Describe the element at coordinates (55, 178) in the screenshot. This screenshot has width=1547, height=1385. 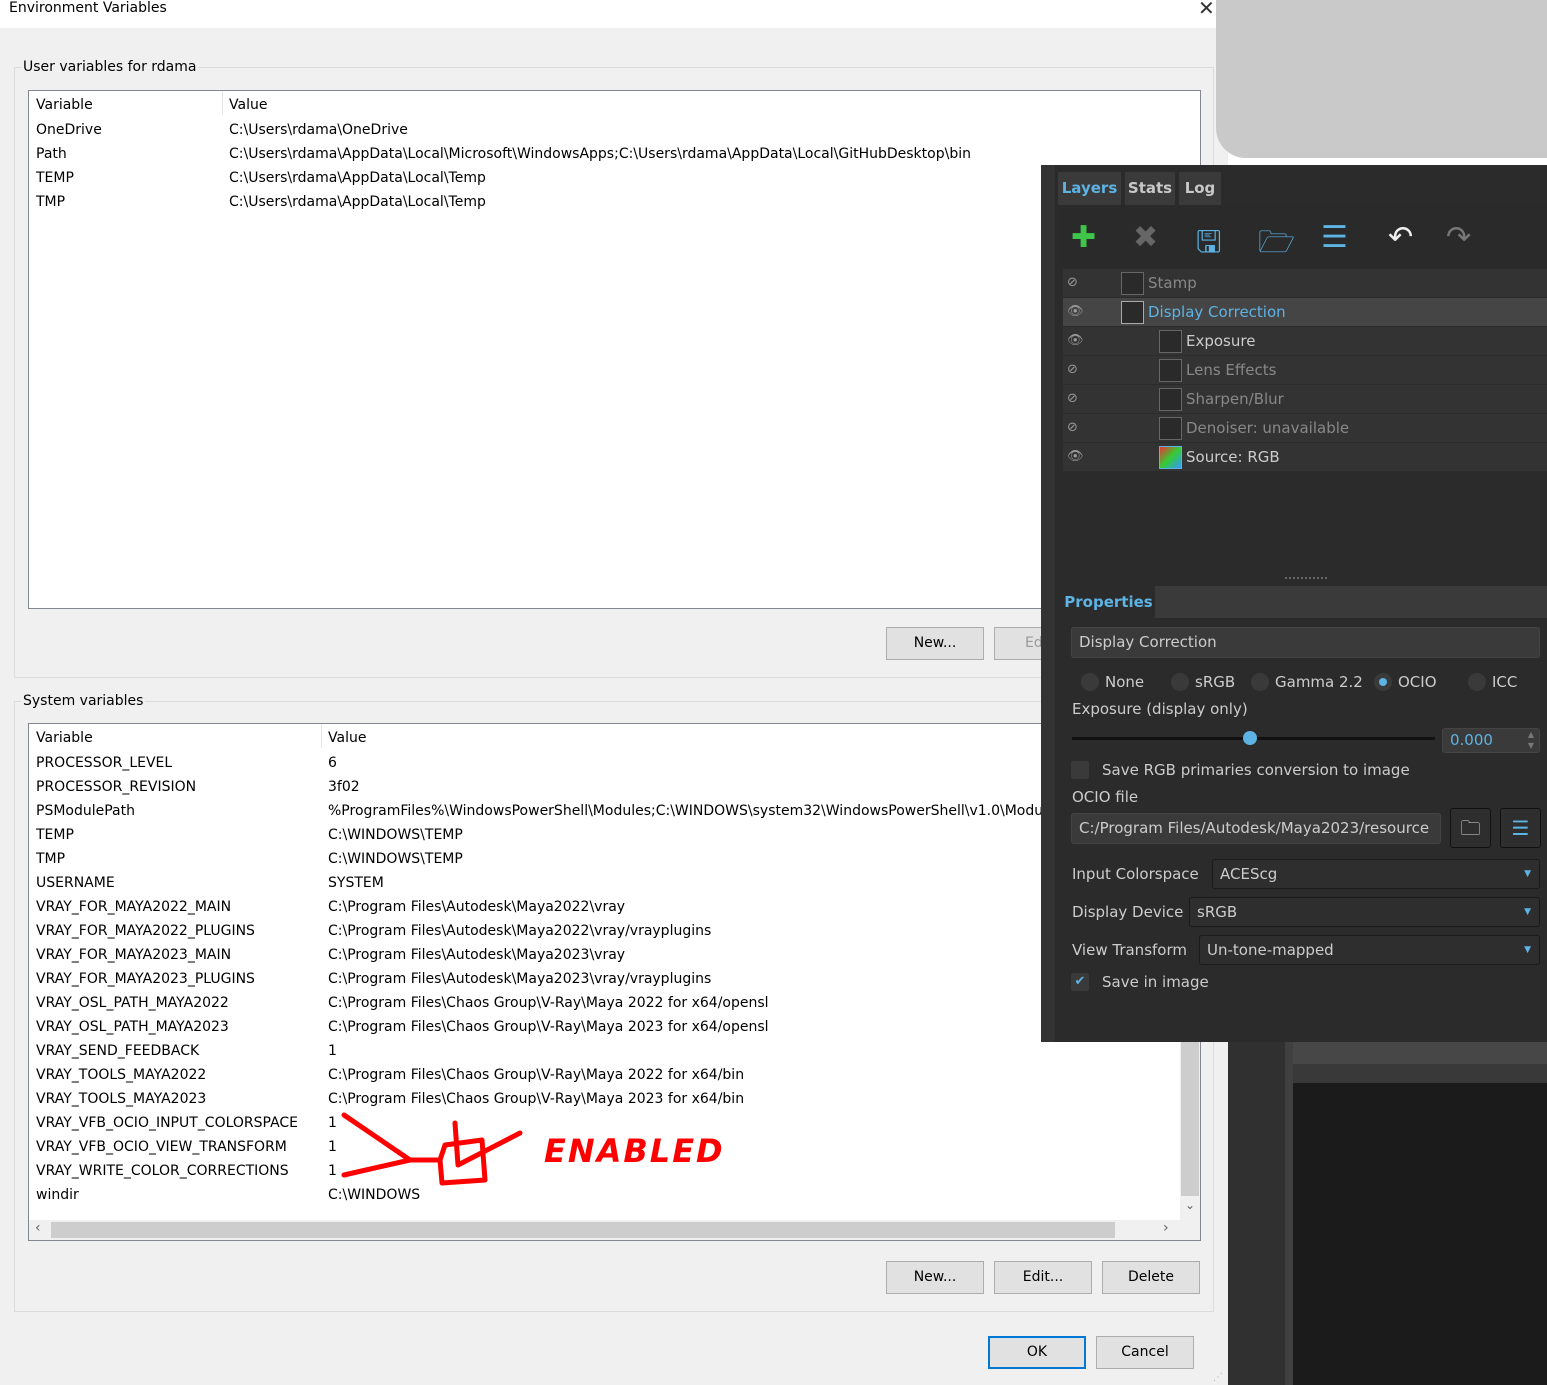
I see `user-variable-name: TEMP` at that location.